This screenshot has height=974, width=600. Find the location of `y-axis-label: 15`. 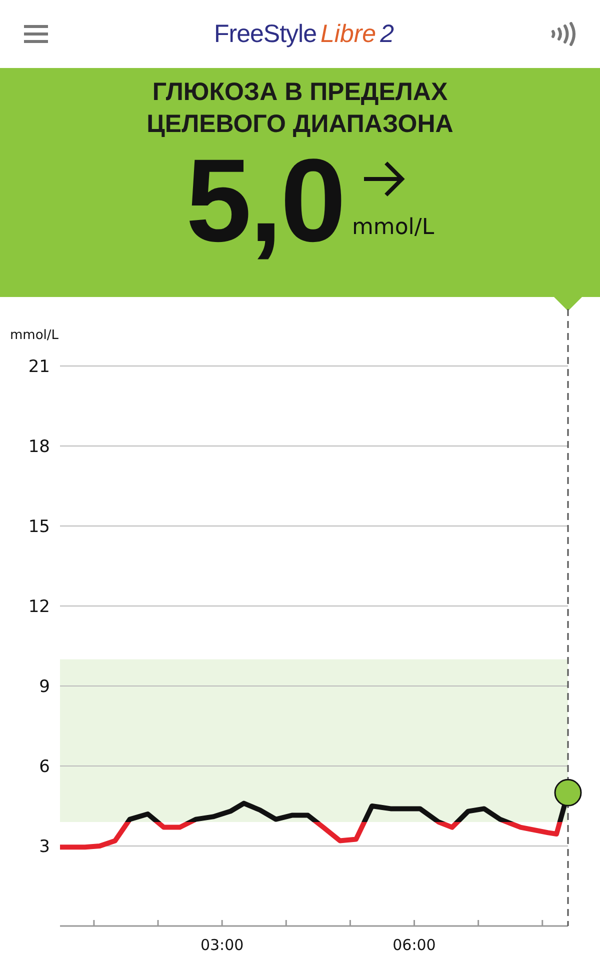

y-axis-label: 15 is located at coordinates (39, 527).